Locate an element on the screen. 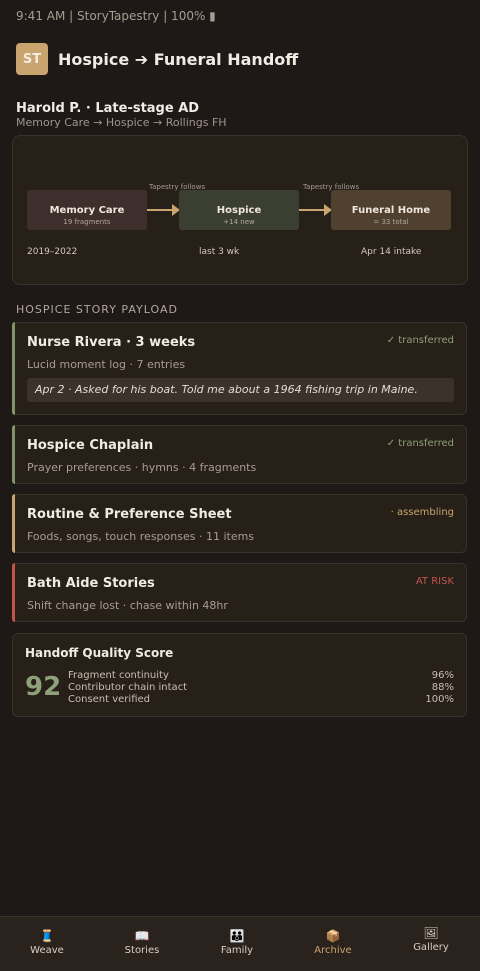 The image size is (480, 971). page-title: Hospice ➔ Funeral Handoff is located at coordinates (178, 59).